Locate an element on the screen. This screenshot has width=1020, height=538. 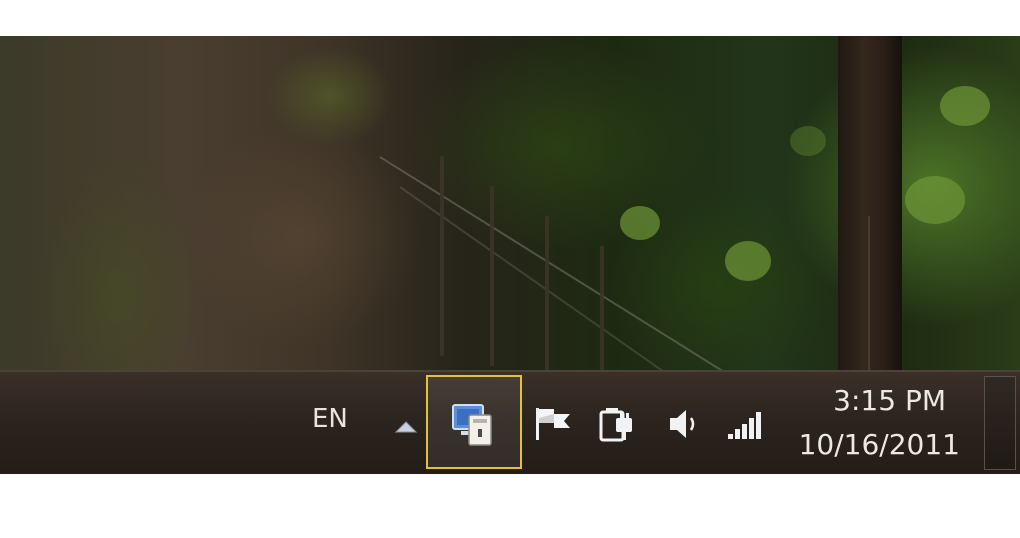
clock-date: 10/16/2011 is located at coordinates (879, 444).